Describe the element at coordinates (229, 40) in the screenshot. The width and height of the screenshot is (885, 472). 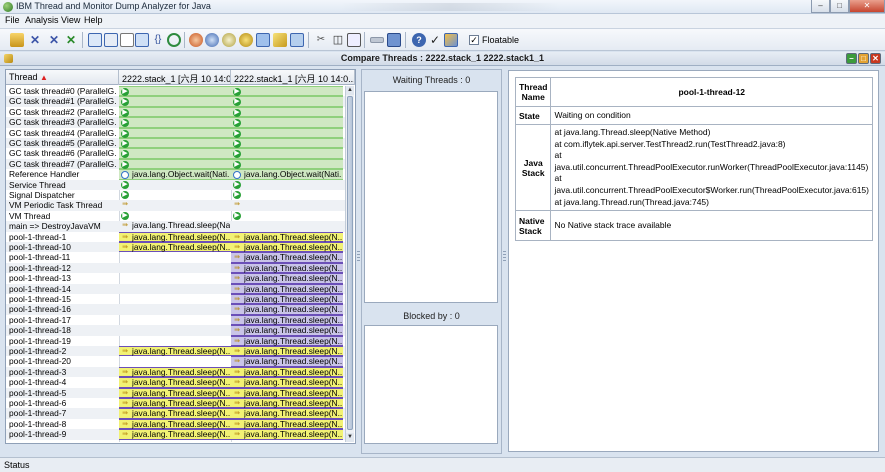
I see `search-icon` at that location.